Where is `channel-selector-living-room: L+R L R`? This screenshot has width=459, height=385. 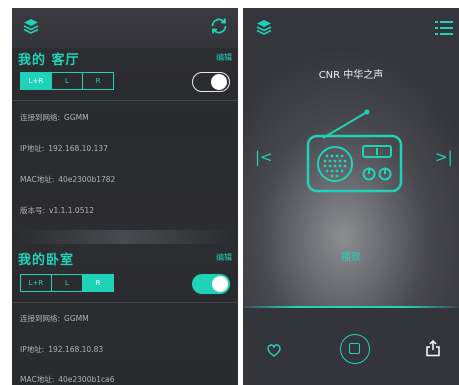
channel-selector-living-room: L+R L R is located at coordinates (67, 81).